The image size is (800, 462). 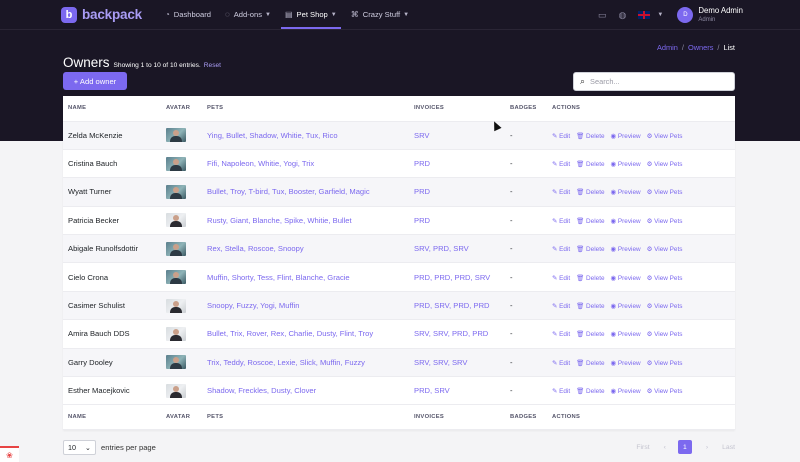 I want to click on owner-name: Casimer Schulist, so click(x=114, y=306).